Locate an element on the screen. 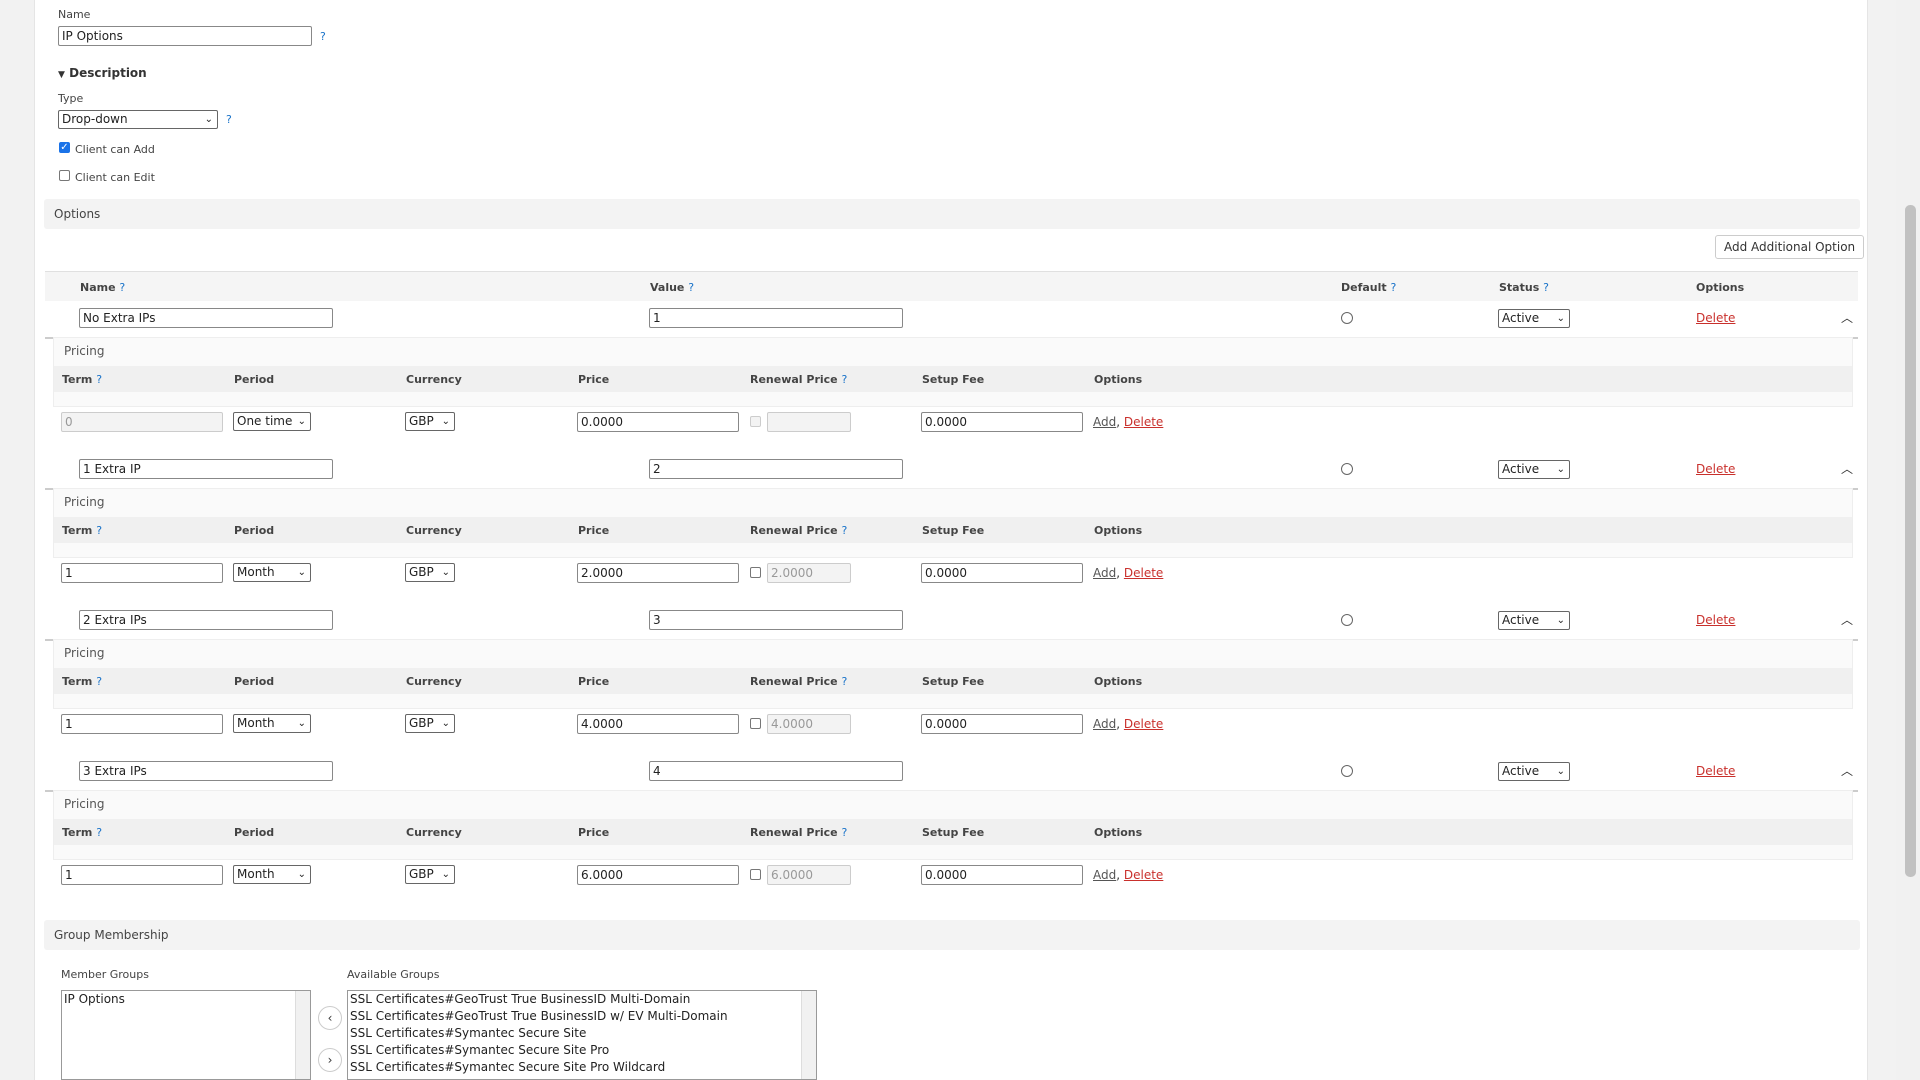 The width and height of the screenshot is (1920, 1080). col-status: Status ? is located at coordinates (1524, 287).